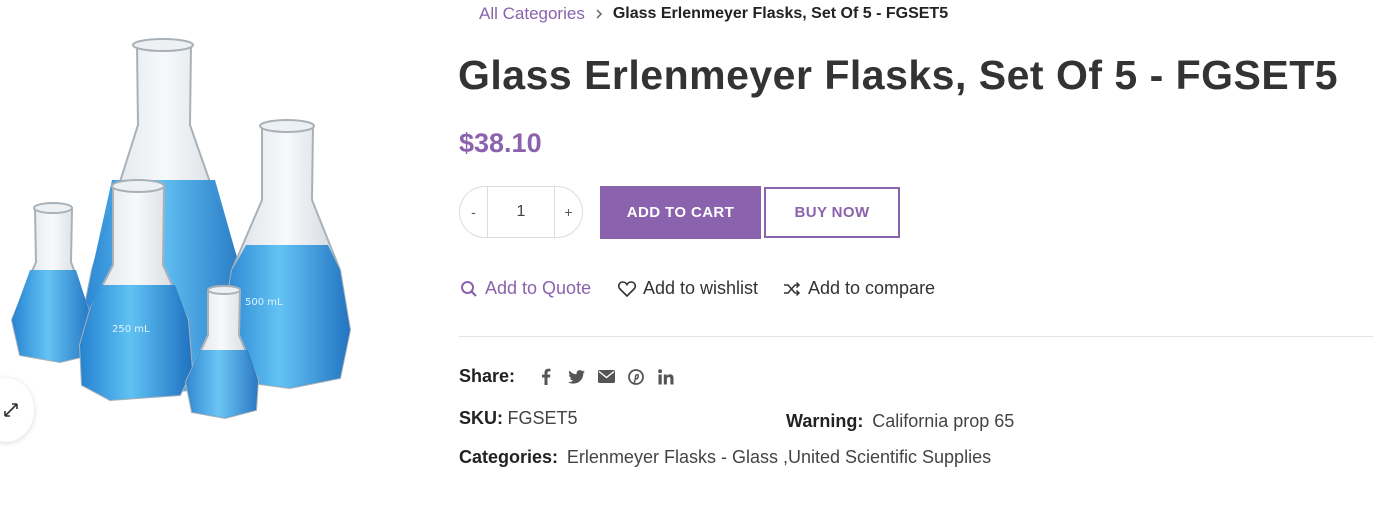  What do you see at coordinates (481, 418) in the screenshot?
I see `sku-label: SKU:` at bounding box center [481, 418].